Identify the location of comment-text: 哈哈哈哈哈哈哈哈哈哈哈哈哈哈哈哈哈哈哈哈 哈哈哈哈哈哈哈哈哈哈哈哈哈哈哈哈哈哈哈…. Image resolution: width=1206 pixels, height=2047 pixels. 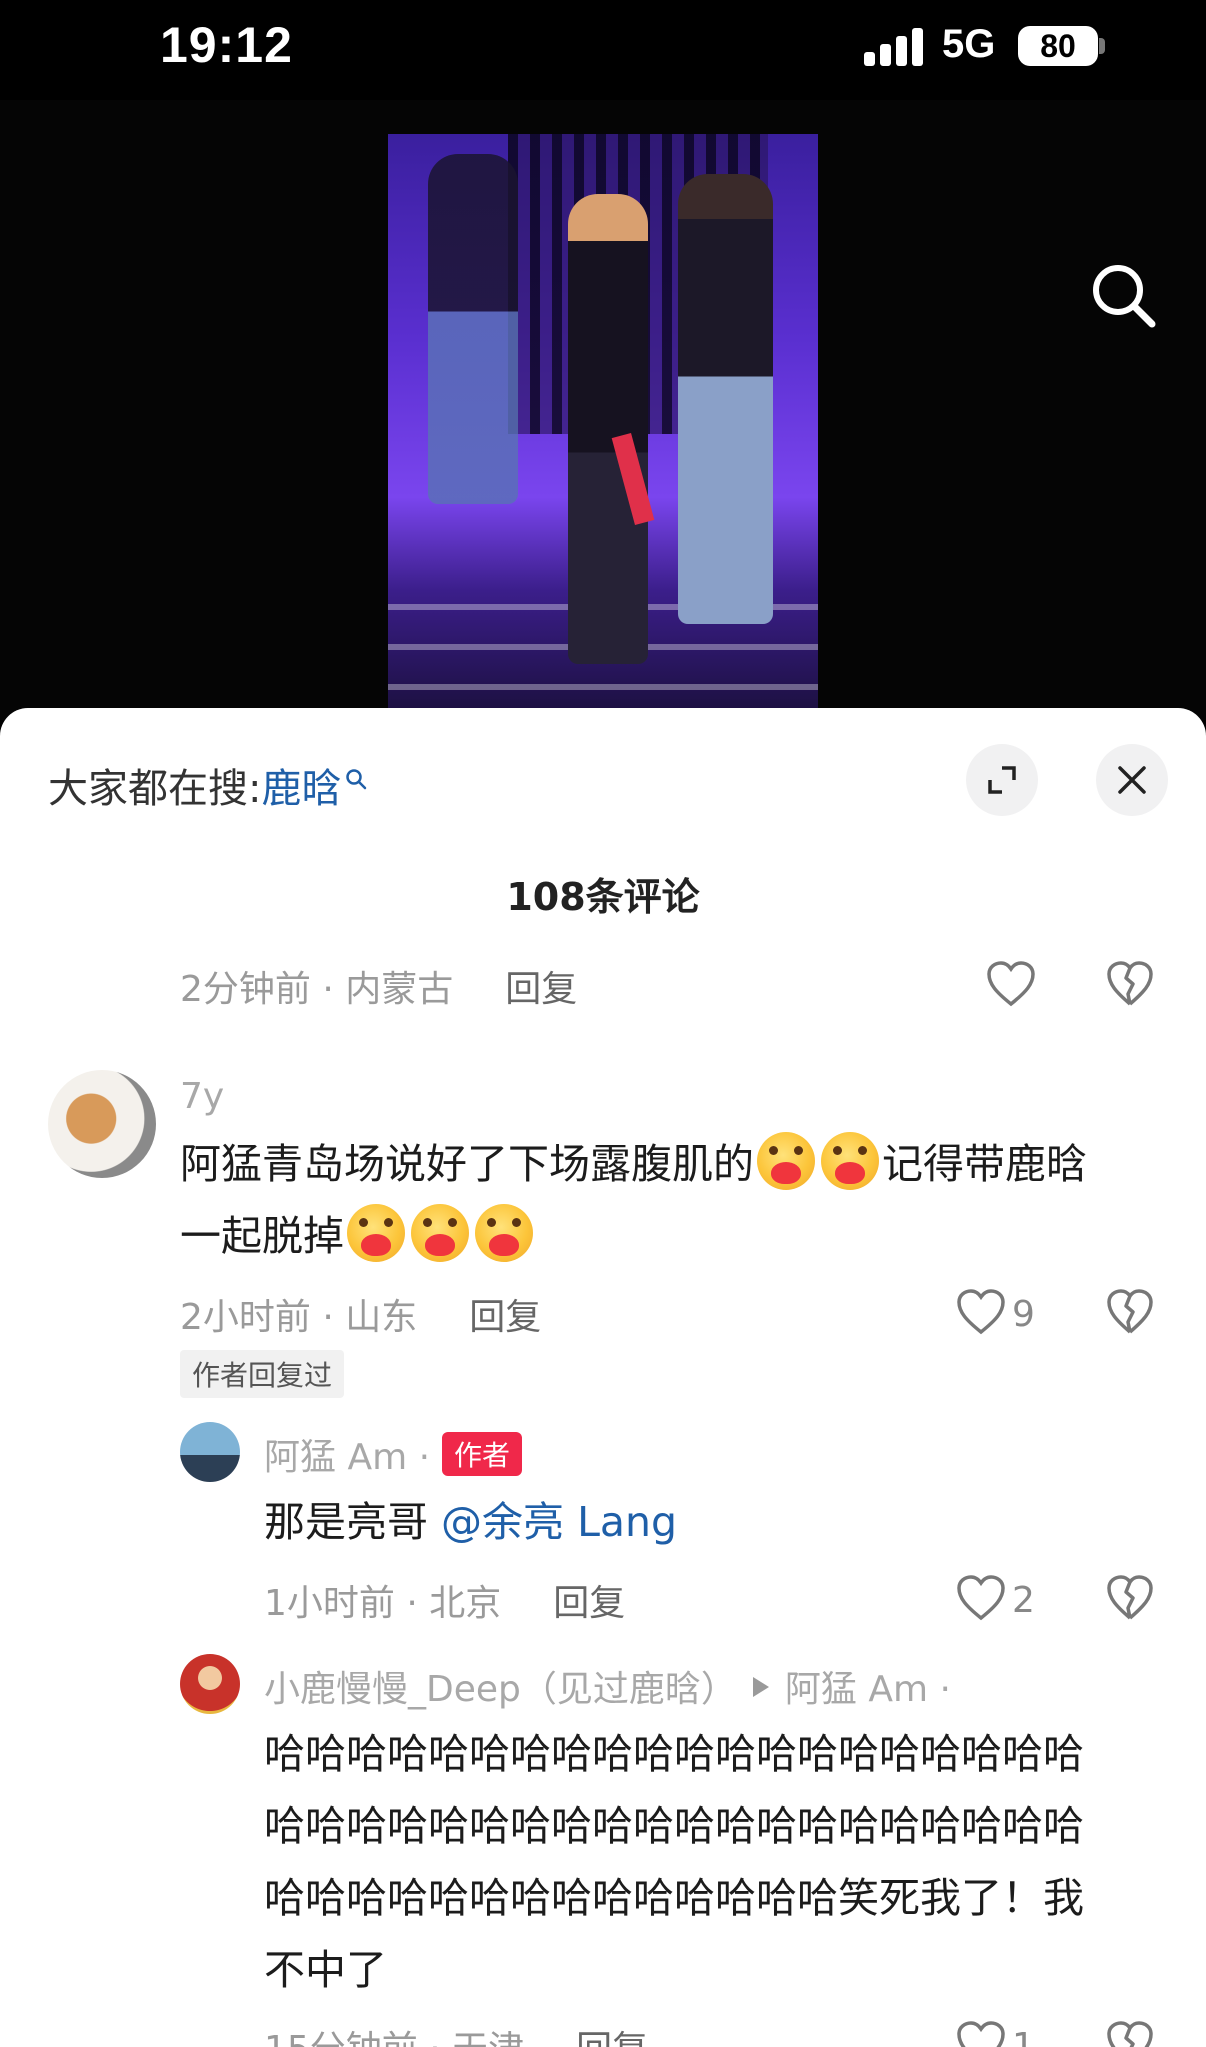
(714, 1862).